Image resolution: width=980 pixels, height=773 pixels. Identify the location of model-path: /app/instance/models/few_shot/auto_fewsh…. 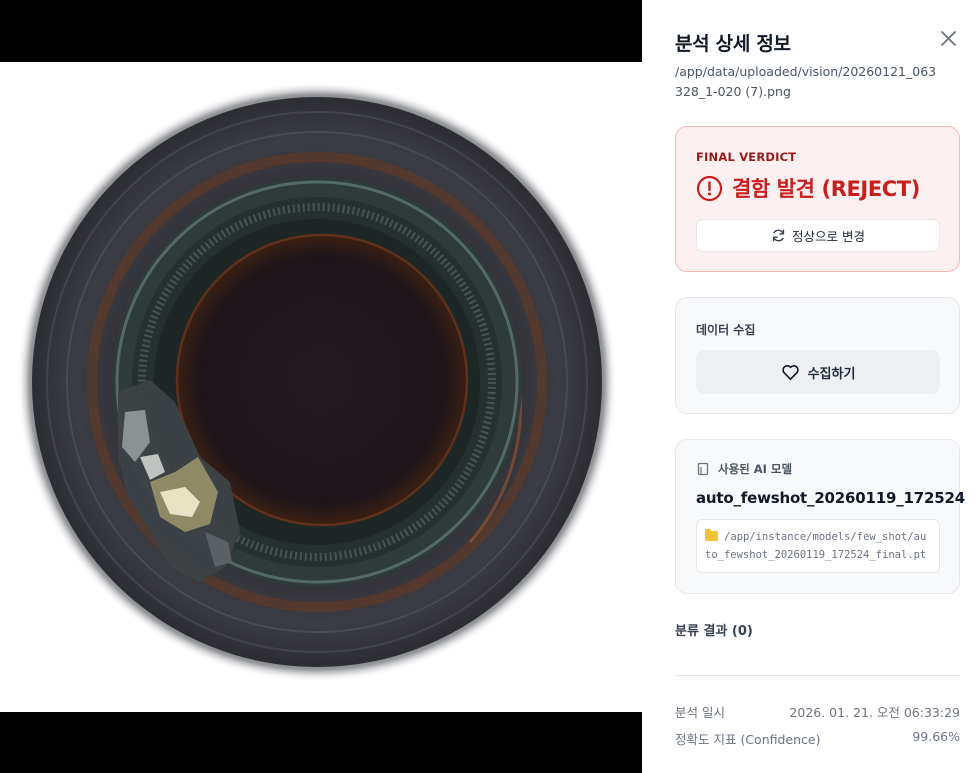
(816, 546).